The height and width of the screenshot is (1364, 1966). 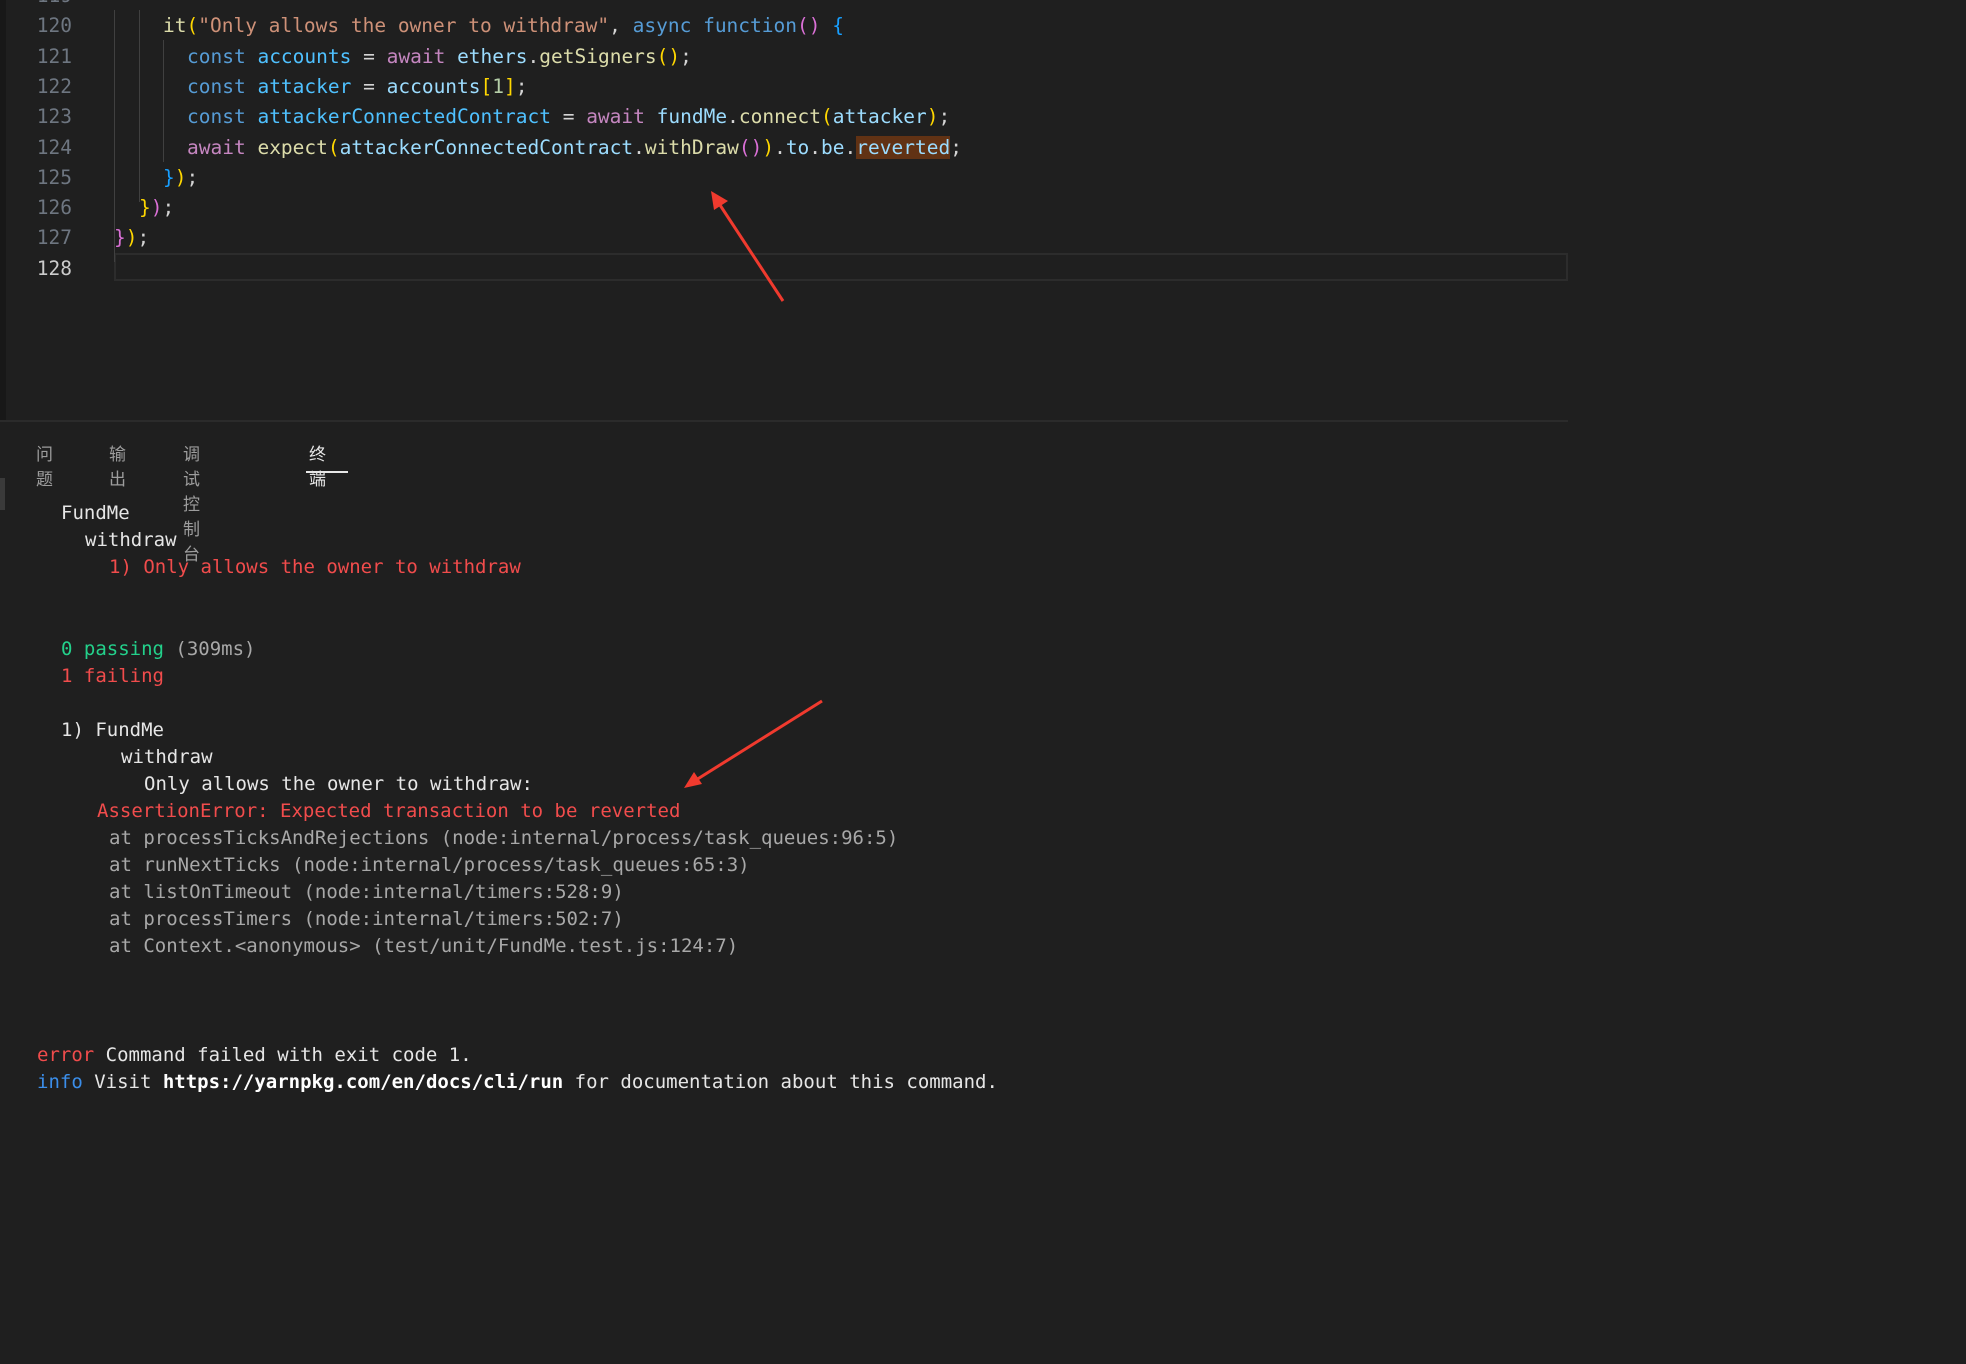 I want to click on info-prefix: info, so click(x=60, y=1082).